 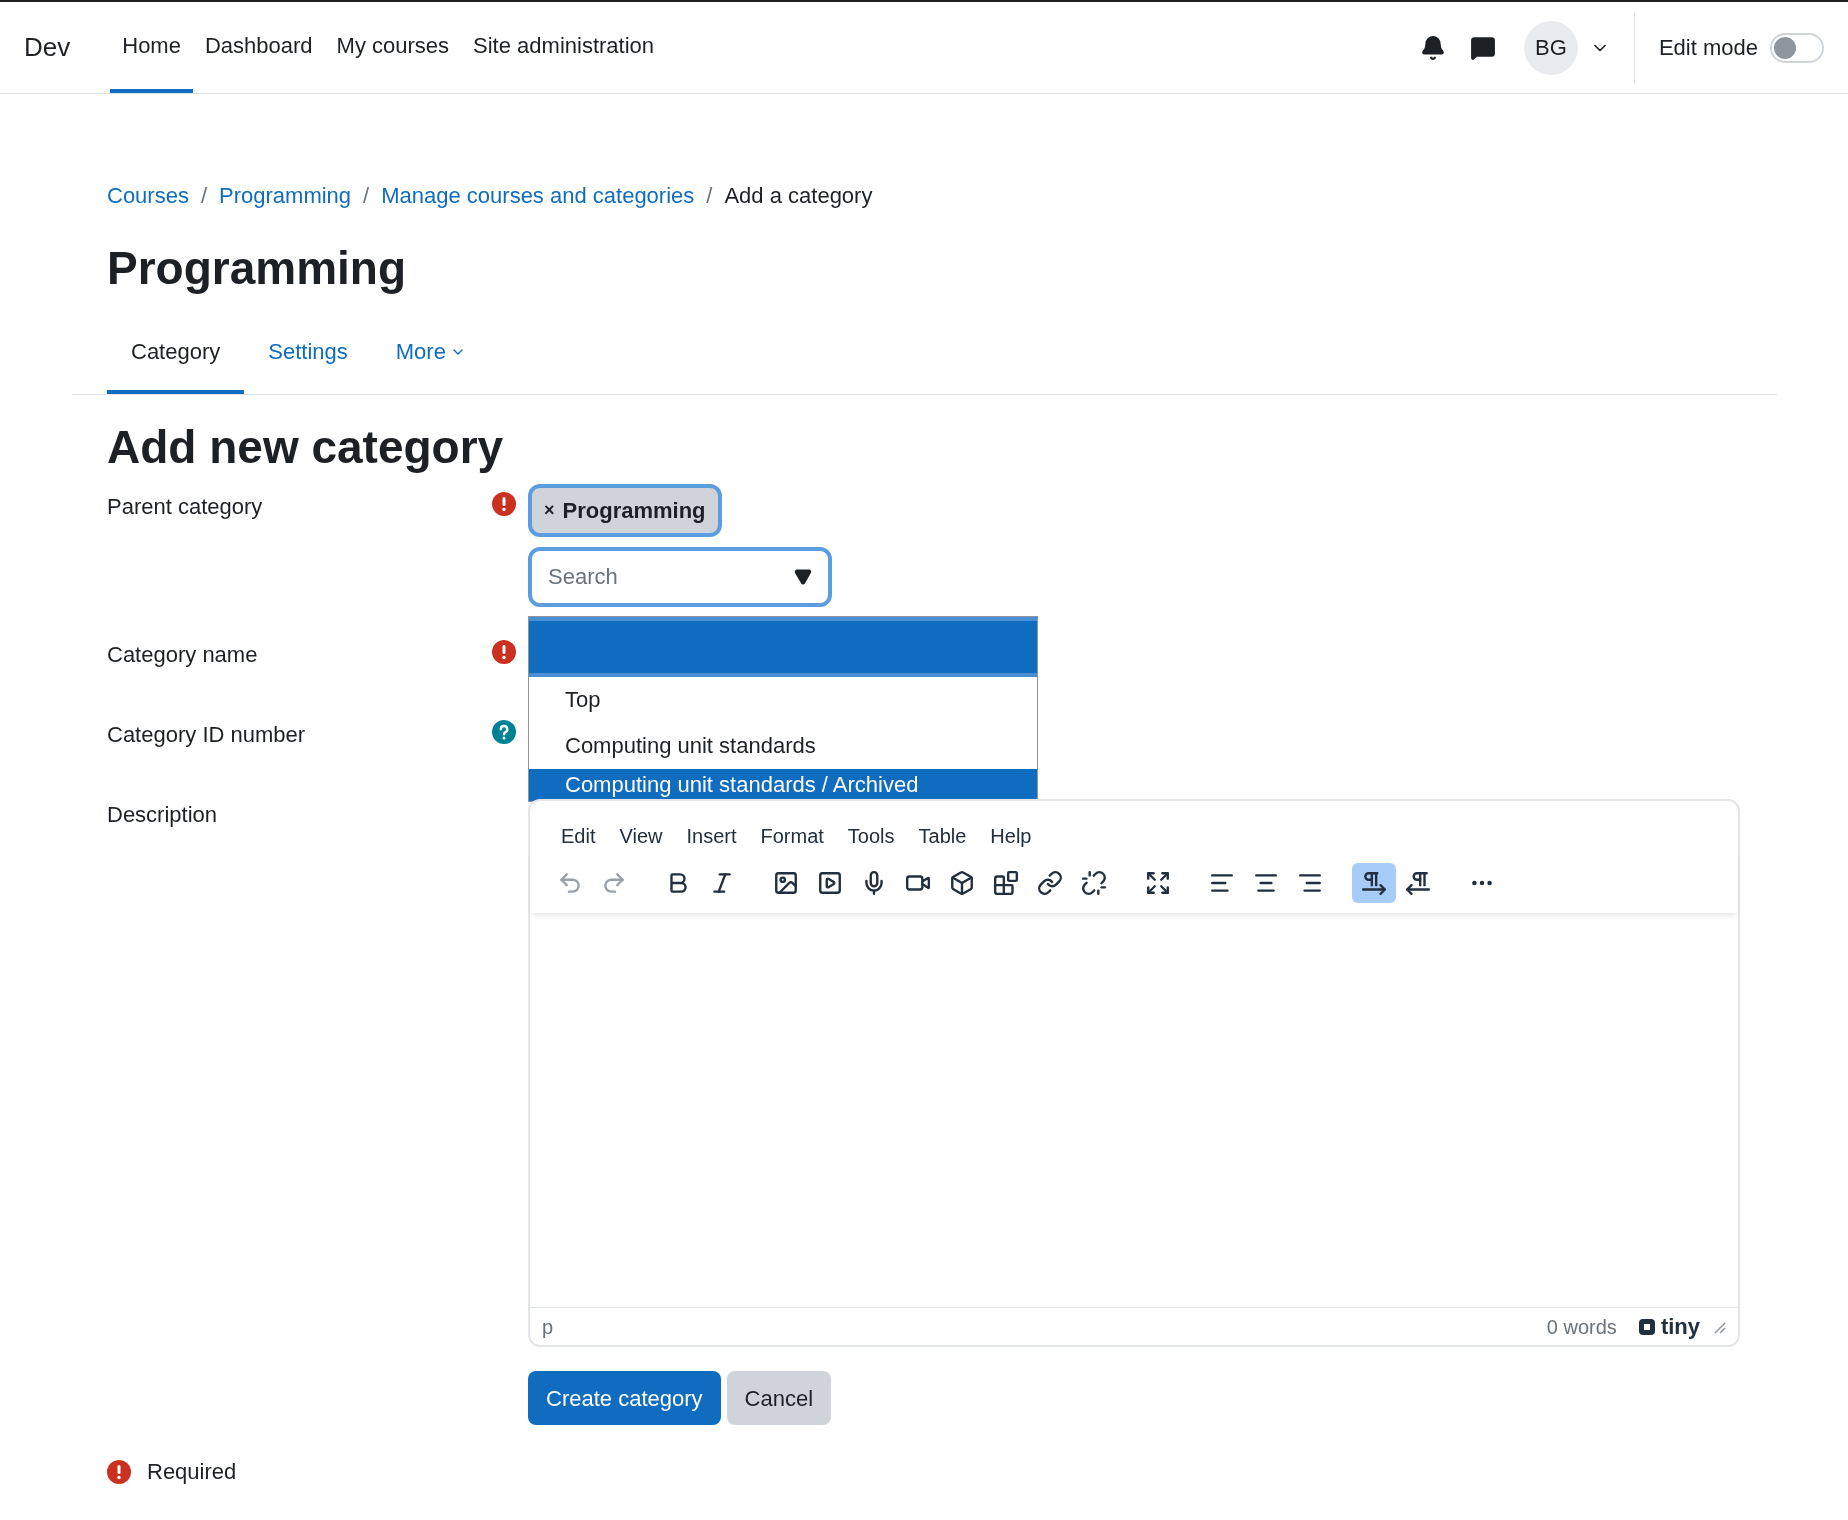 What do you see at coordinates (548, 1326) in the screenshot?
I see `element-path: p` at bounding box center [548, 1326].